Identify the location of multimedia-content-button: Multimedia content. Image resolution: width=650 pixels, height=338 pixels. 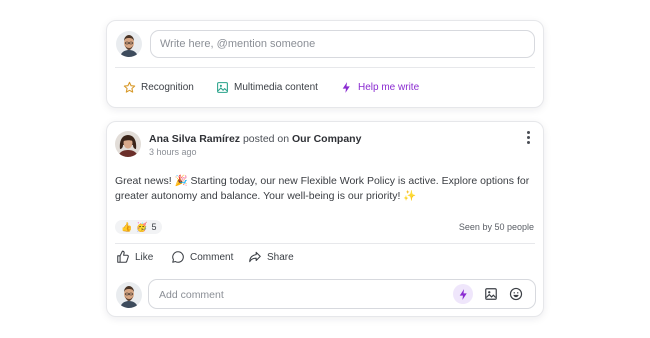
(267, 87).